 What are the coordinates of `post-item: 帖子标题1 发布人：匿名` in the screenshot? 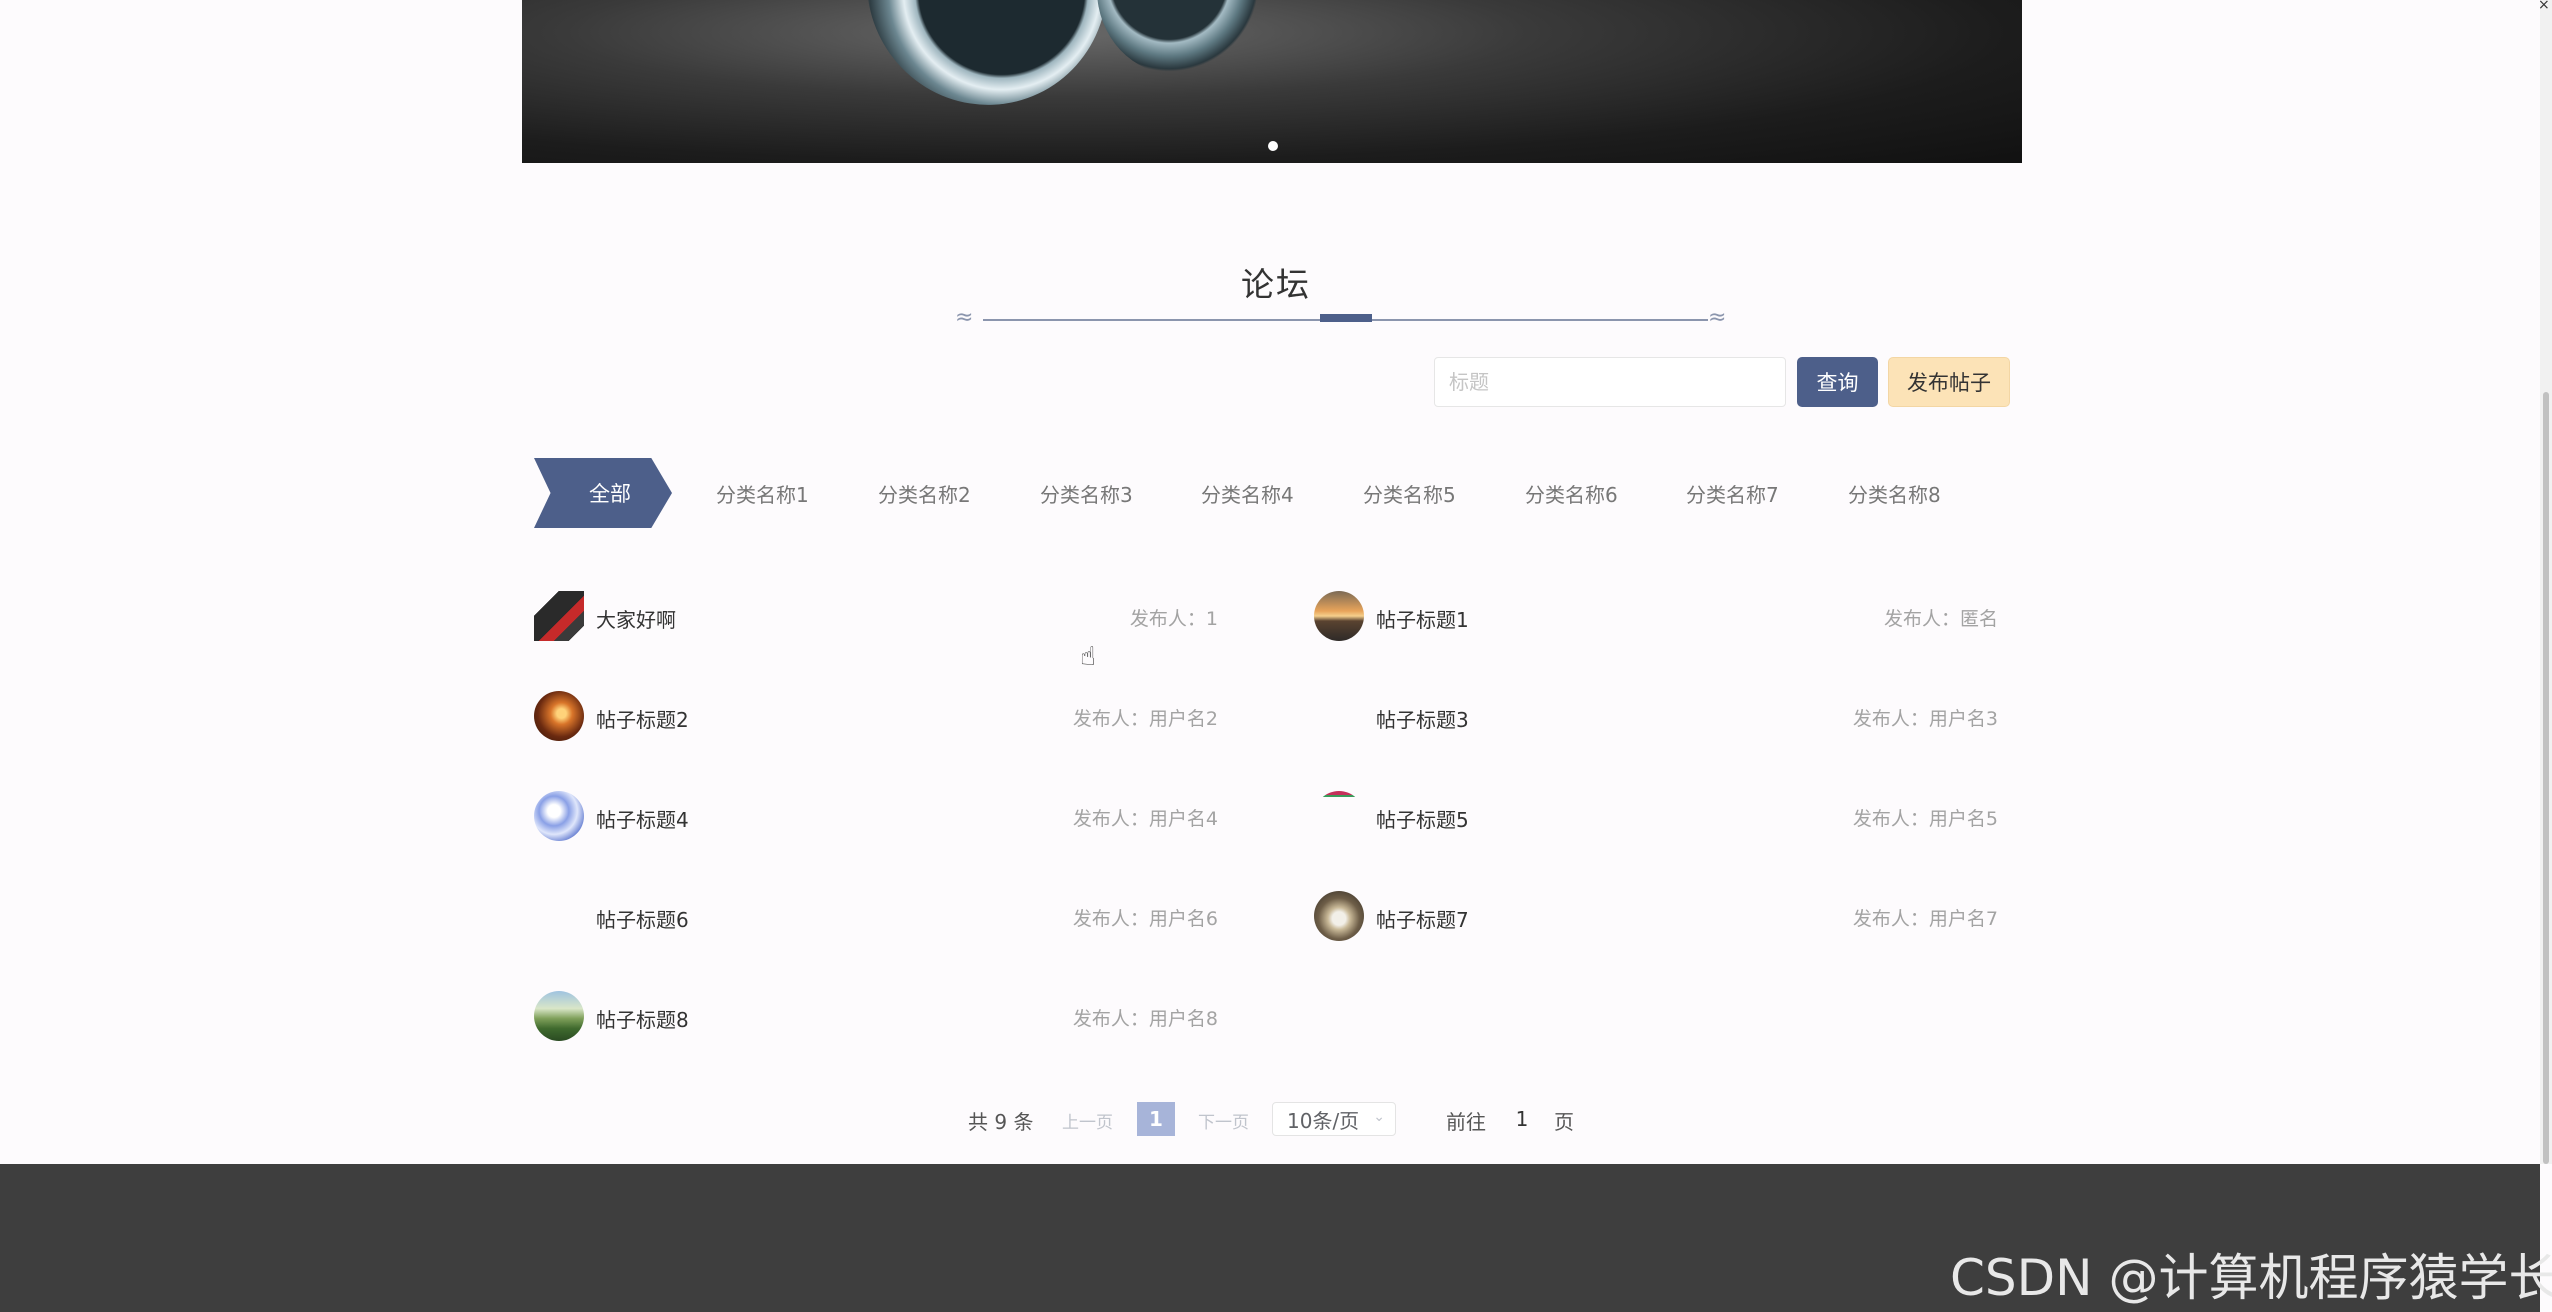 It's located at (1656, 616).